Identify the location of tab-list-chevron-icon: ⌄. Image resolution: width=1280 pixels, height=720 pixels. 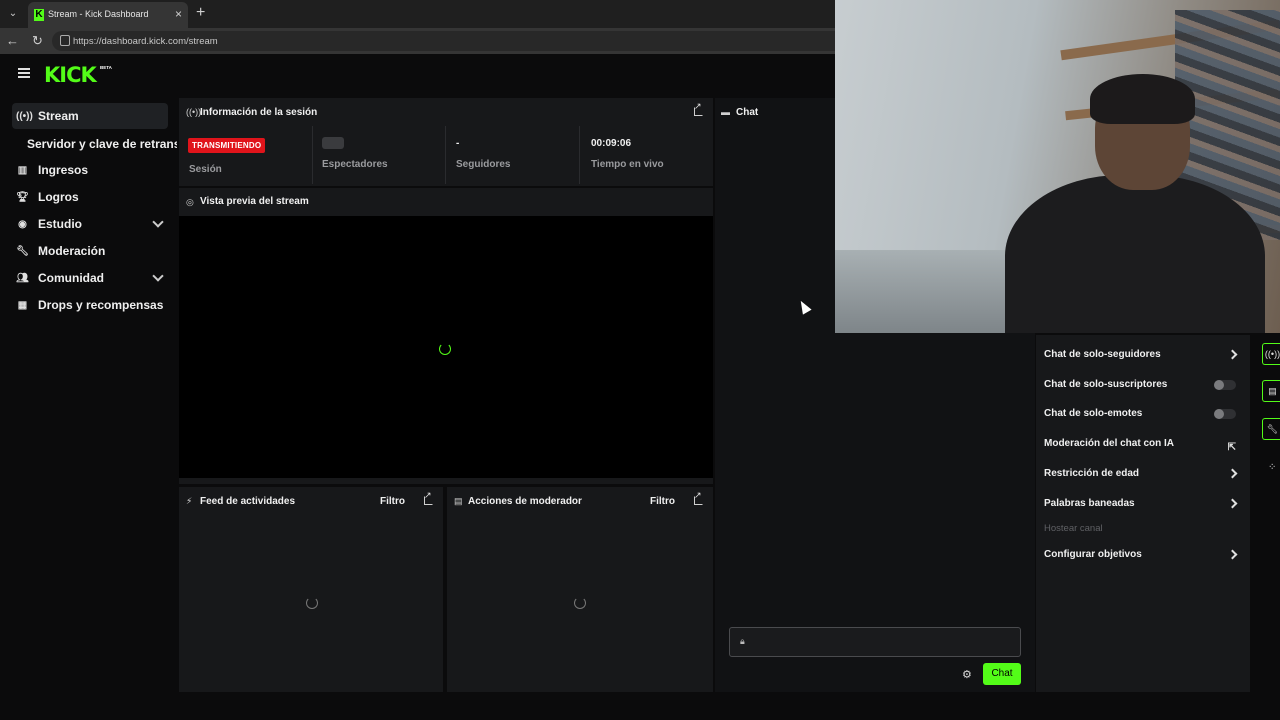
(13, 14).